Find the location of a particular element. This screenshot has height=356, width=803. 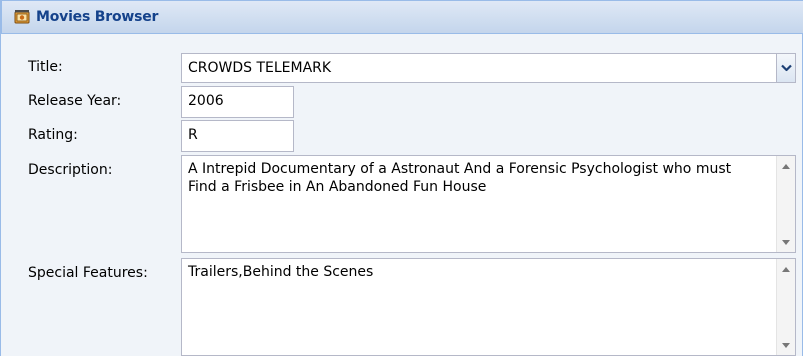

description-label: Description: is located at coordinates (70, 170).